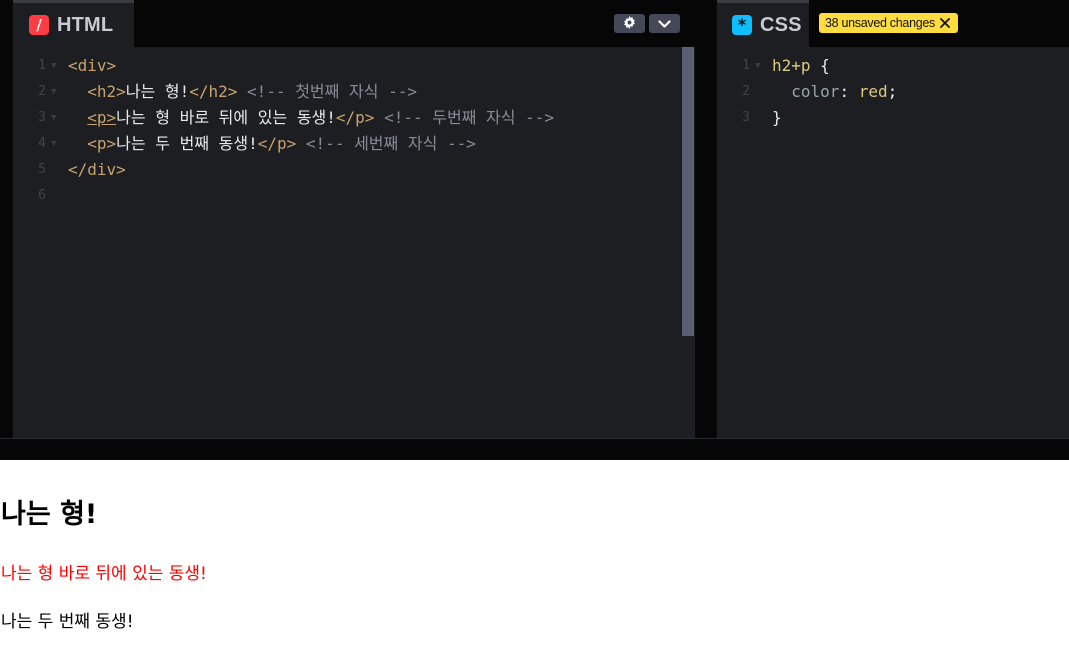 This screenshot has height=649, width=1069. I want to click on html-pane-header: / HTML, so click(354, 23).